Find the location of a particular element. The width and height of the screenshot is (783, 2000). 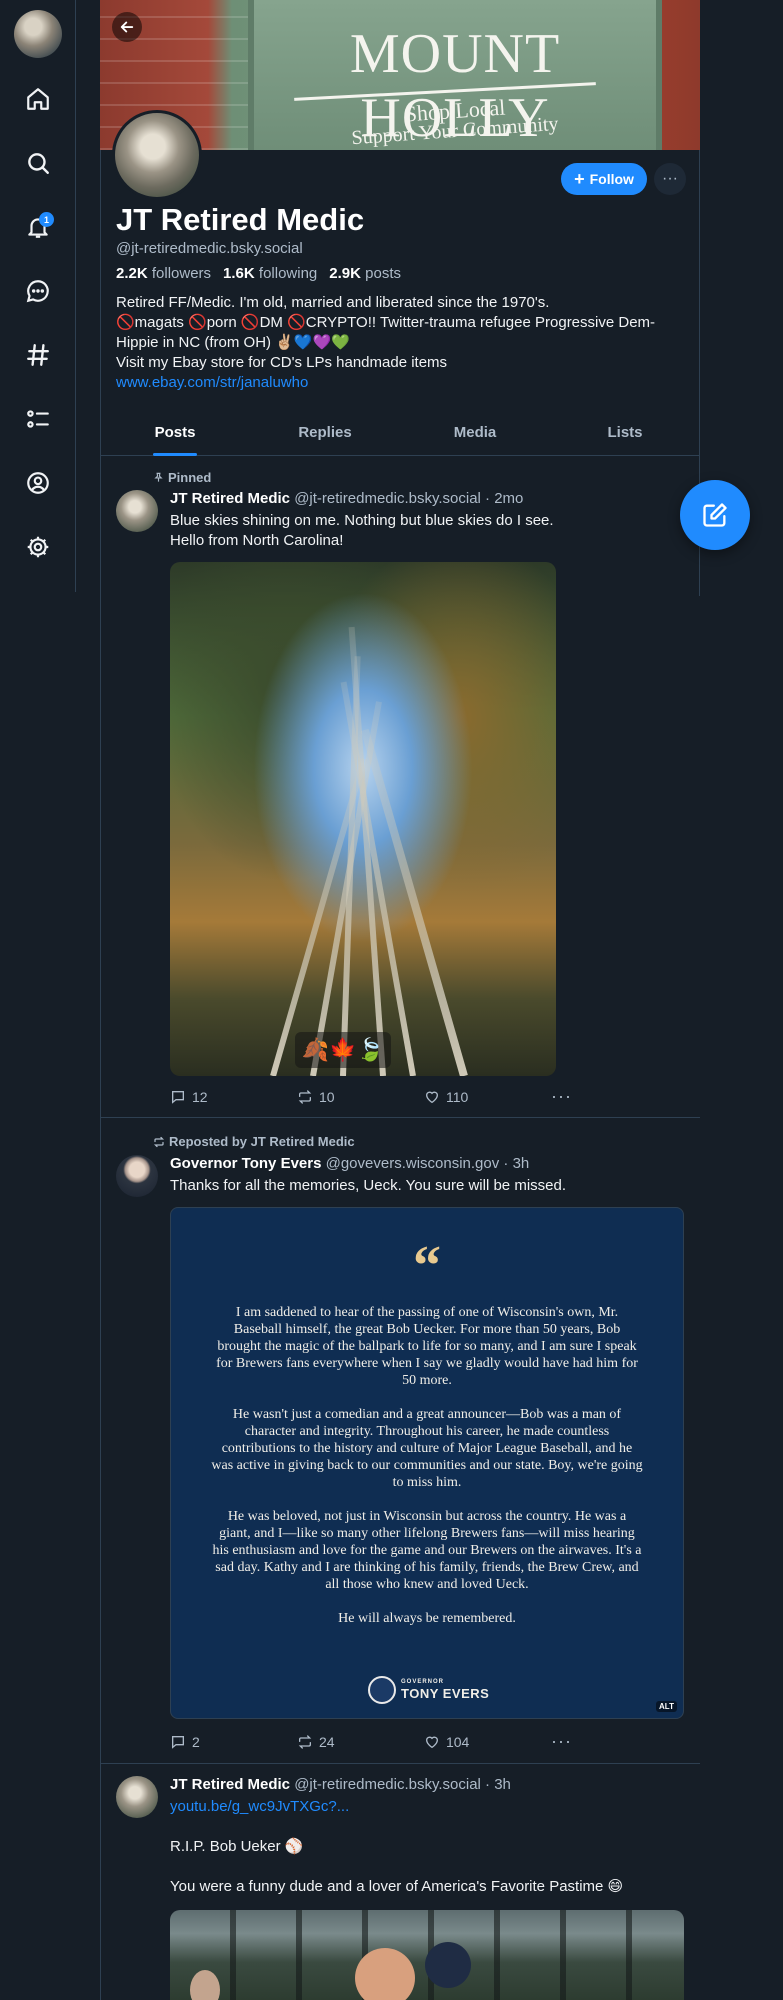

author-handle: @govevers.wisconsin.gov is located at coordinates (413, 1163).